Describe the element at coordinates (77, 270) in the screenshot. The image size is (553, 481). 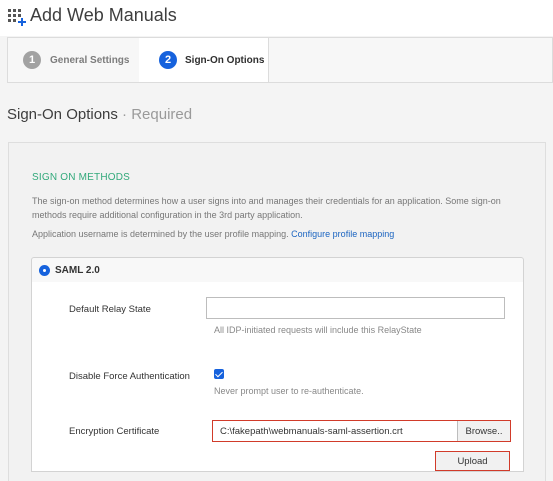
I see `saml-label: SAML 2.0` at that location.